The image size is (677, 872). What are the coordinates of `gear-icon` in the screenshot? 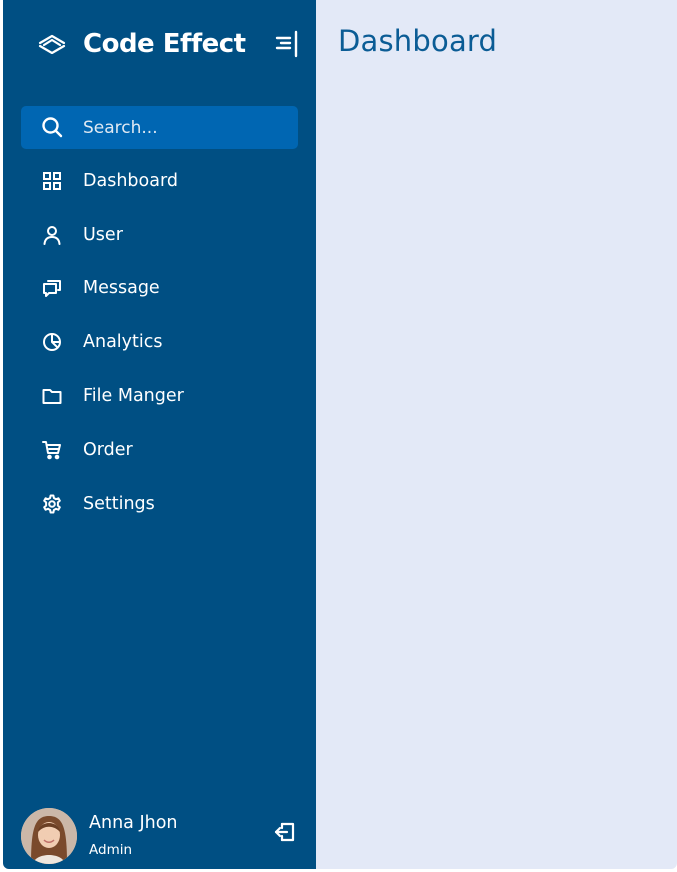 It's located at (52, 504).